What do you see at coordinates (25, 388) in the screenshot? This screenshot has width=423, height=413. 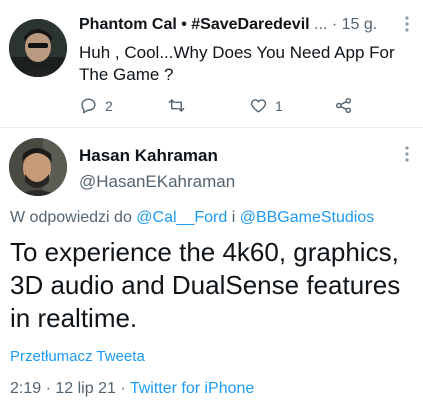 I see `tweet-time: 2:19` at bounding box center [25, 388].